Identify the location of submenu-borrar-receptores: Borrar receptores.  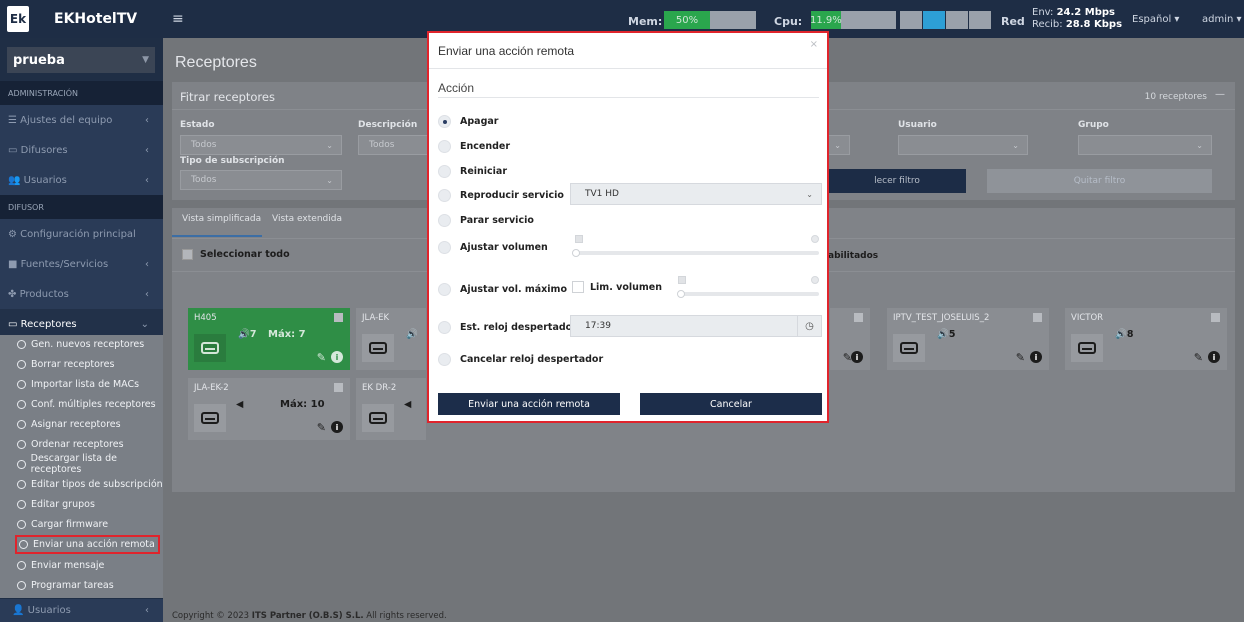
(65, 364).